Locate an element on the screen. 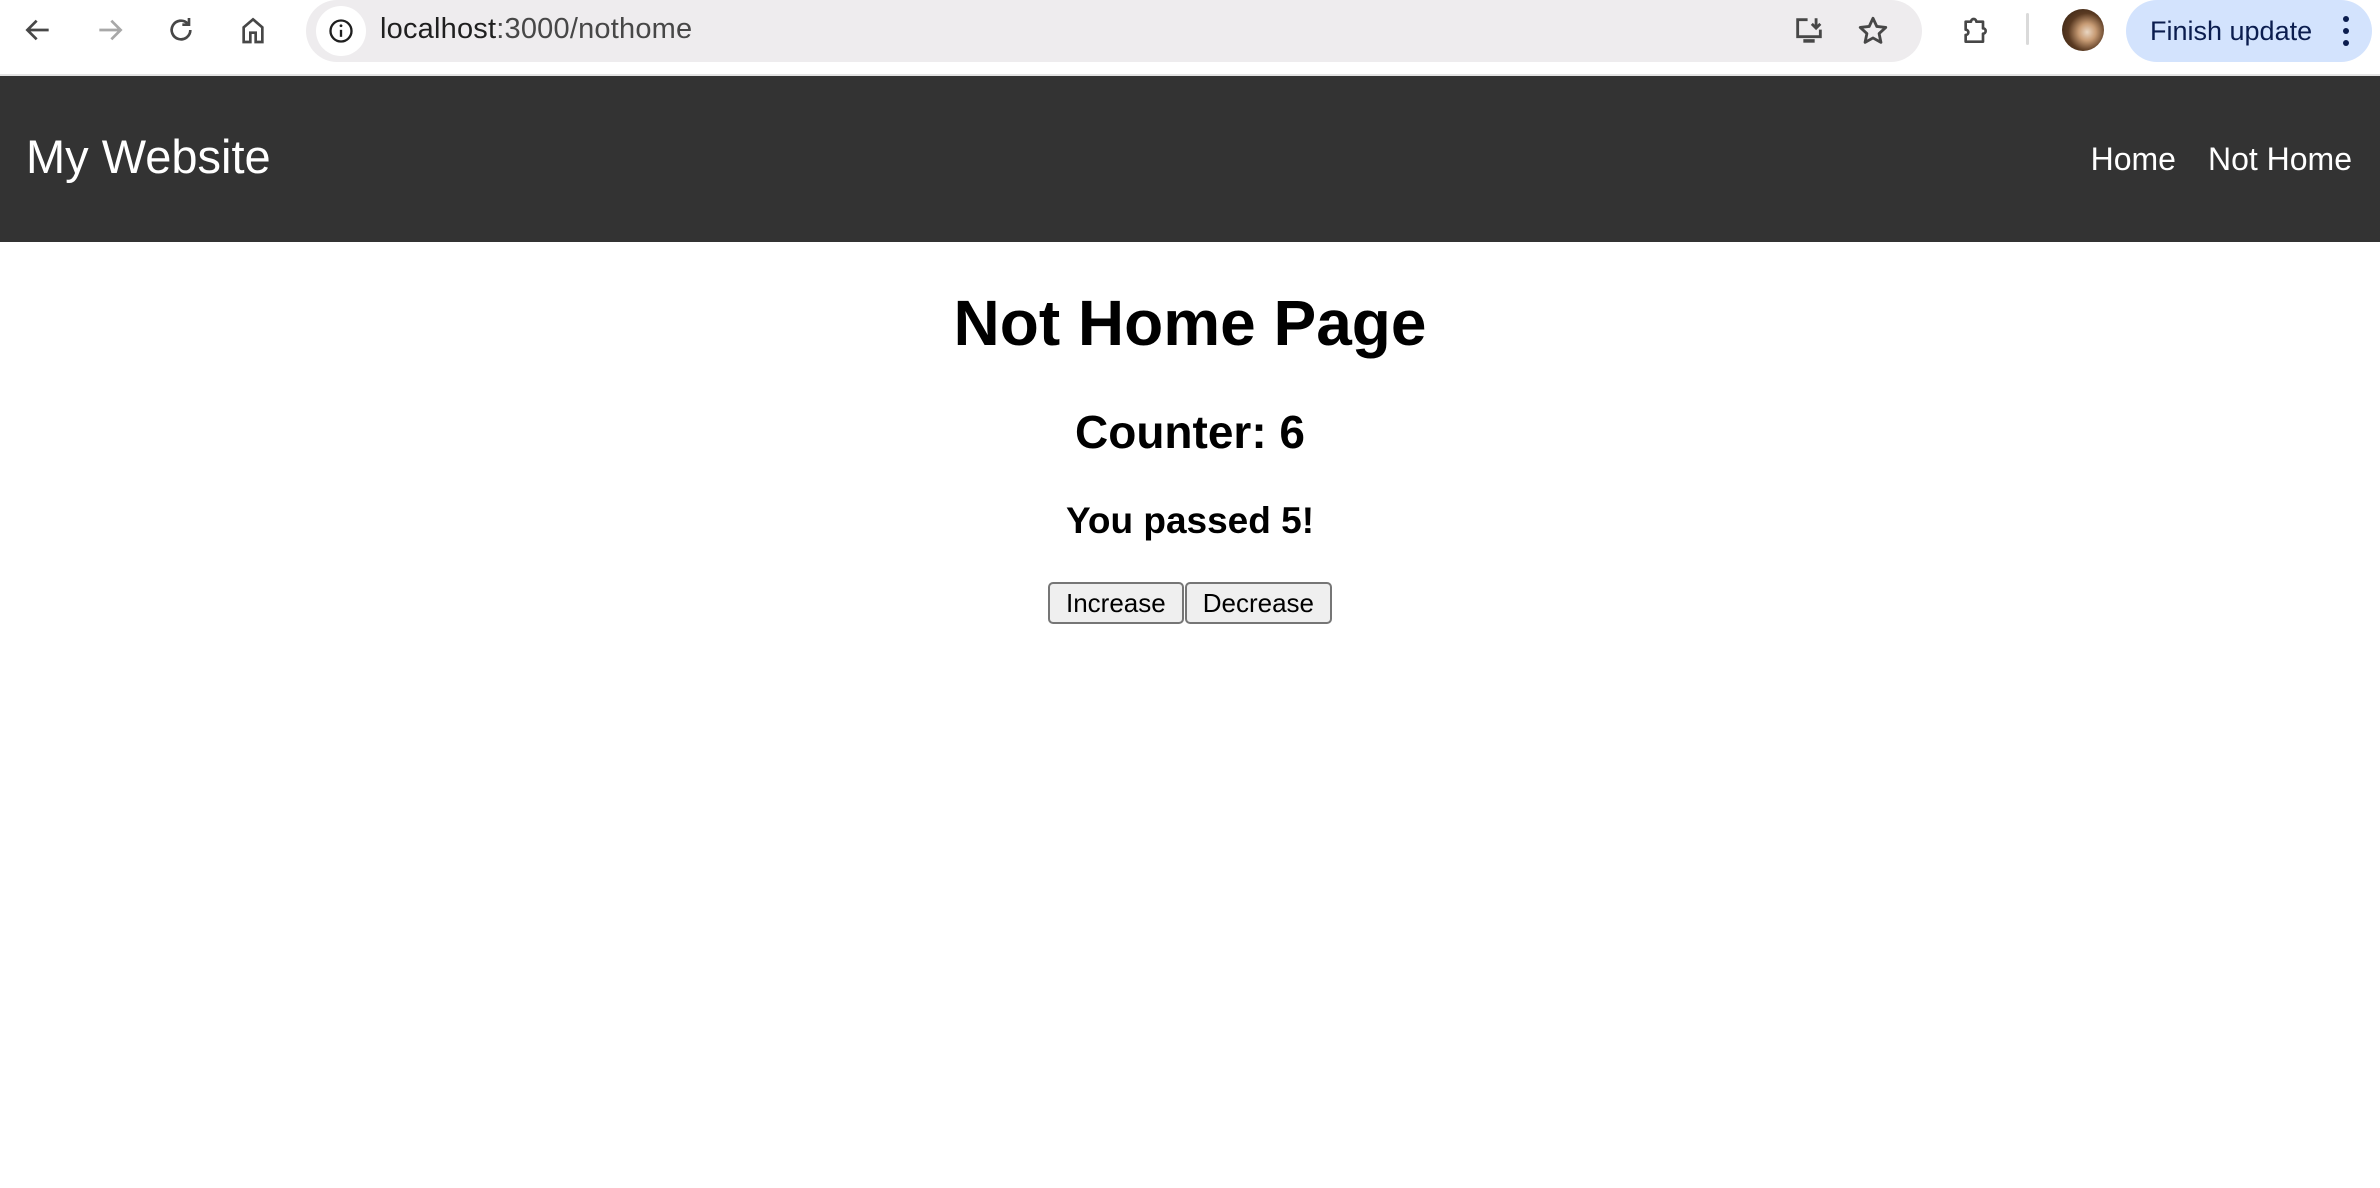 This screenshot has height=1188, width=2380. passed-message: You passed 5! is located at coordinates (1190, 520).